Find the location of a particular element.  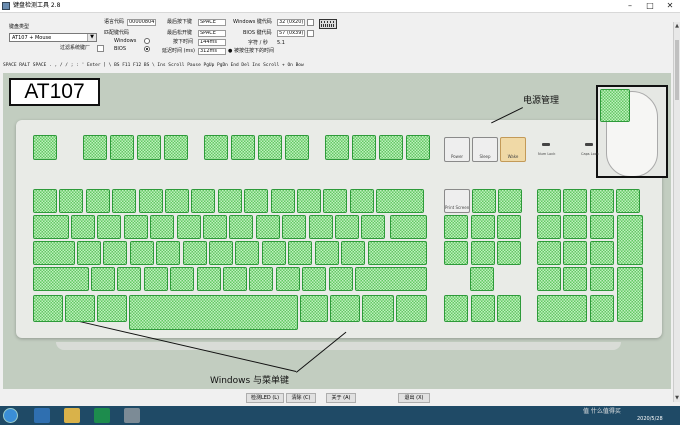

space-key is located at coordinates (213, 312).